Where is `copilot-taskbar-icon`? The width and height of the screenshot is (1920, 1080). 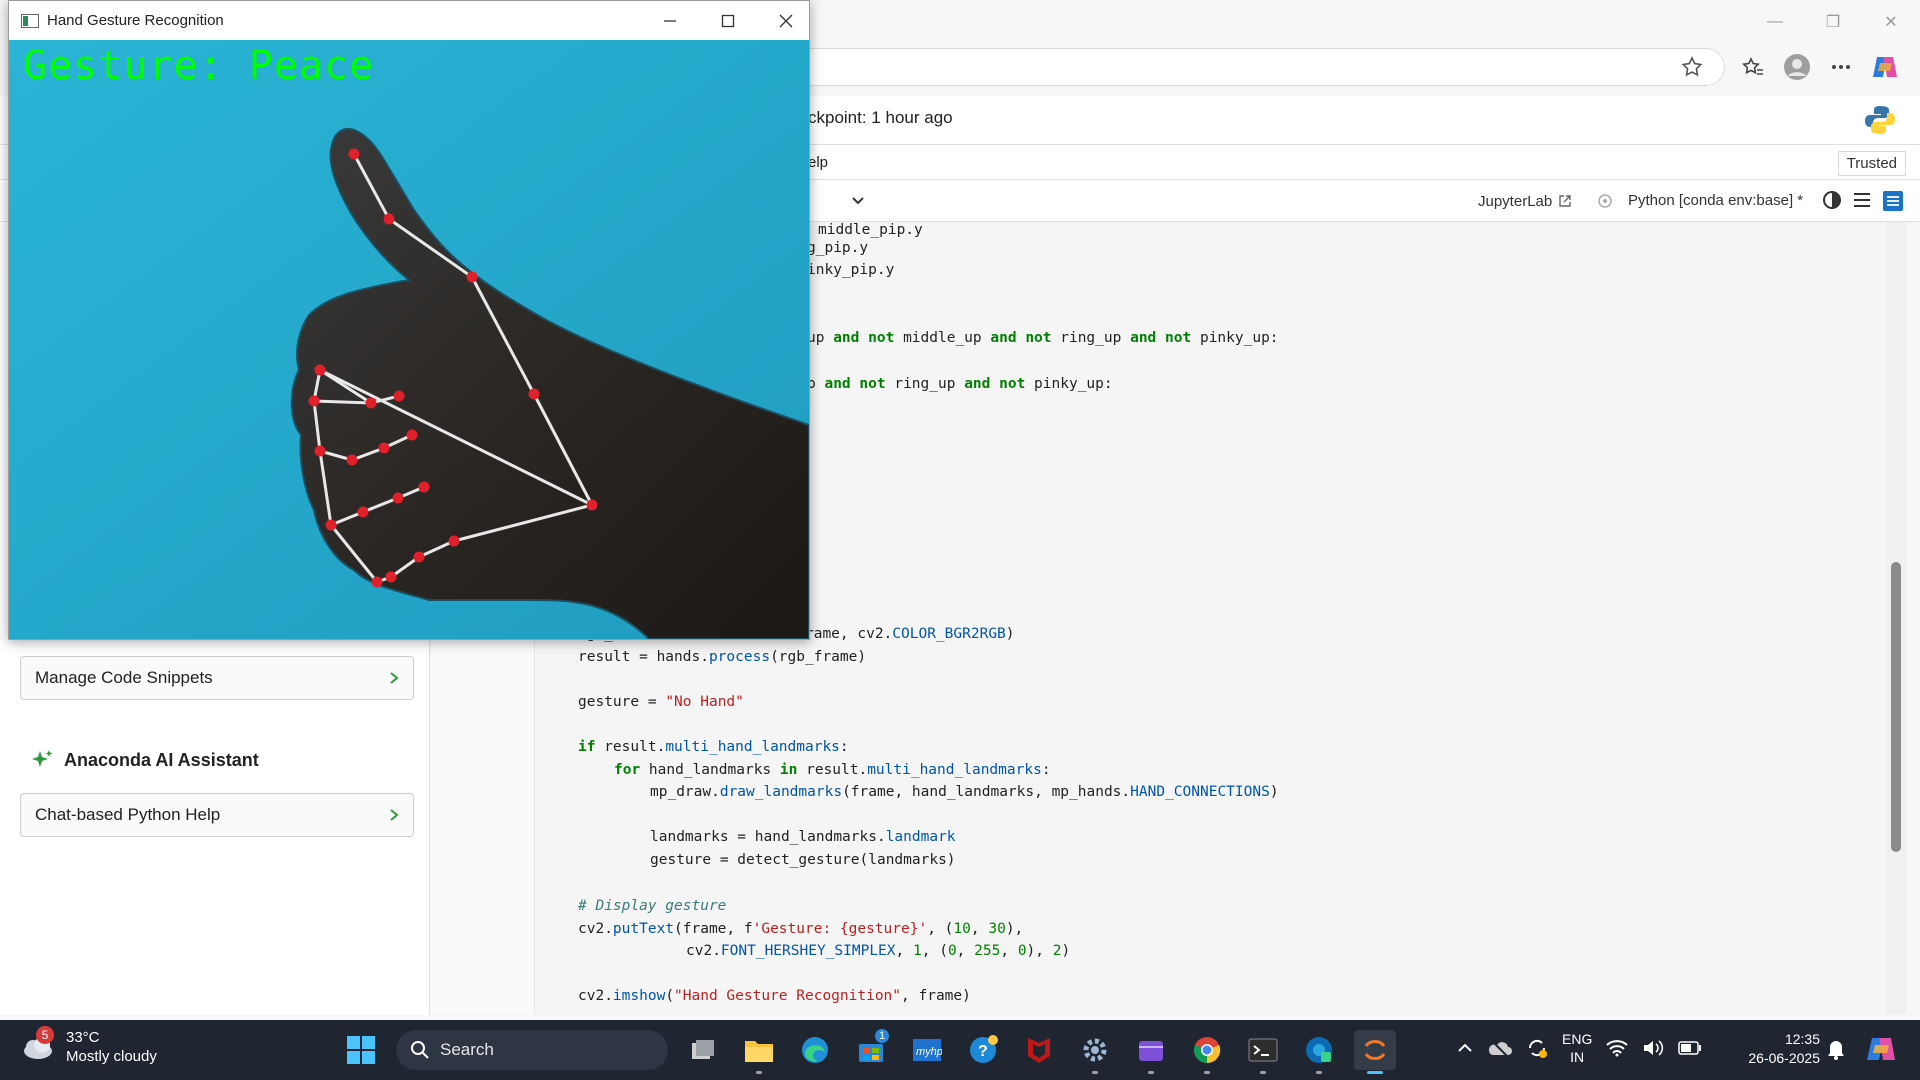
copilot-taskbar-icon is located at coordinates (1881, 1049).